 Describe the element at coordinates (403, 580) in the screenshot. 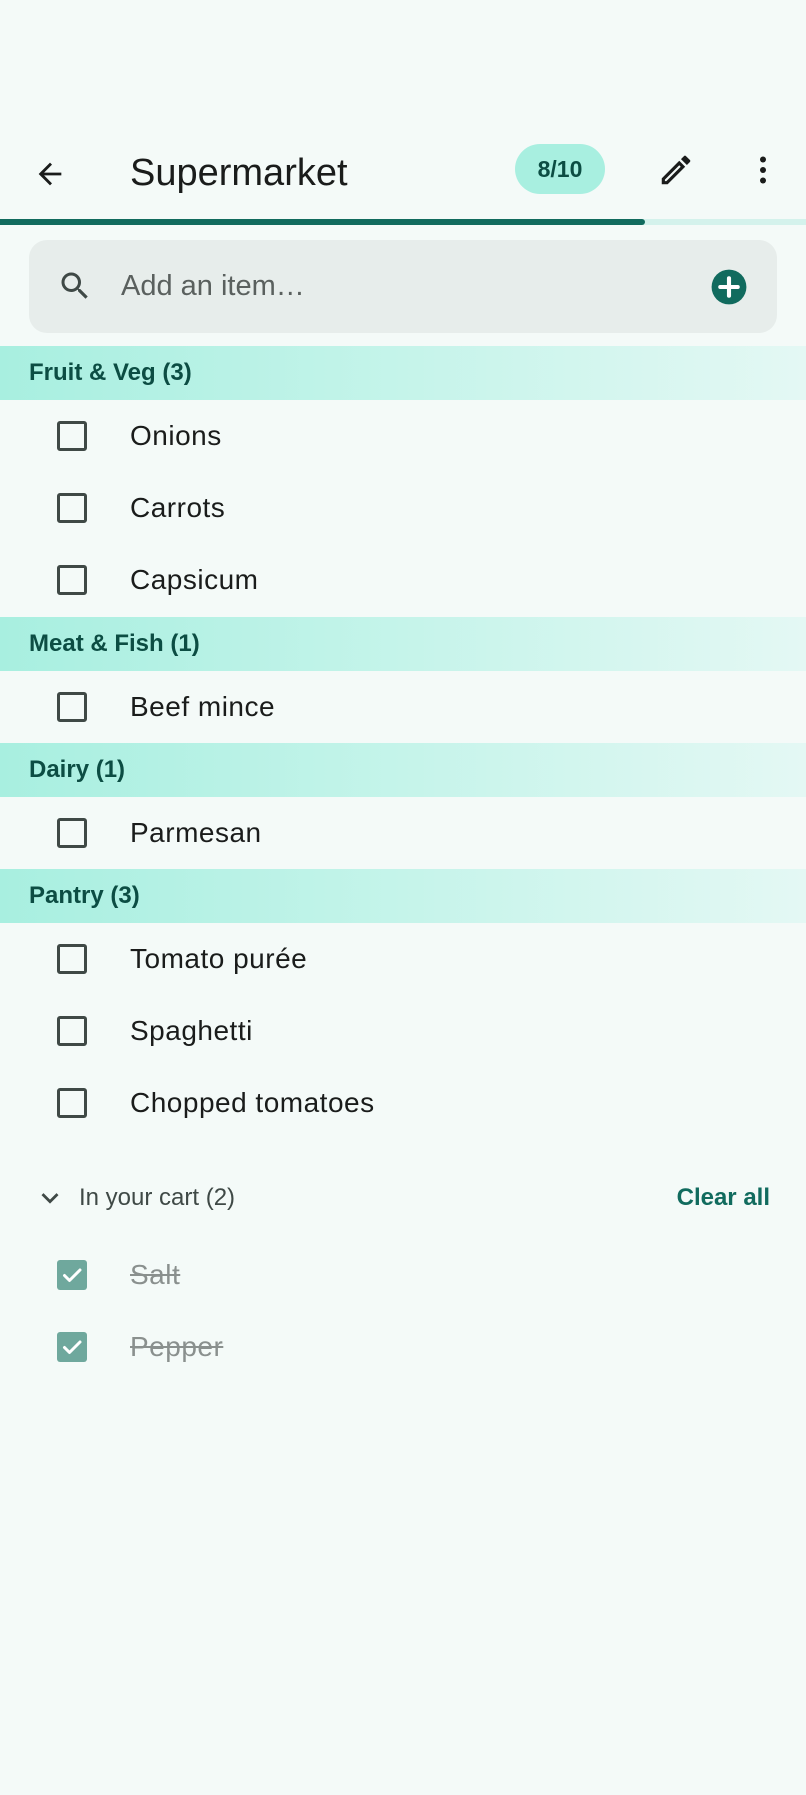

I see `list-item: Capsicum` at that location.